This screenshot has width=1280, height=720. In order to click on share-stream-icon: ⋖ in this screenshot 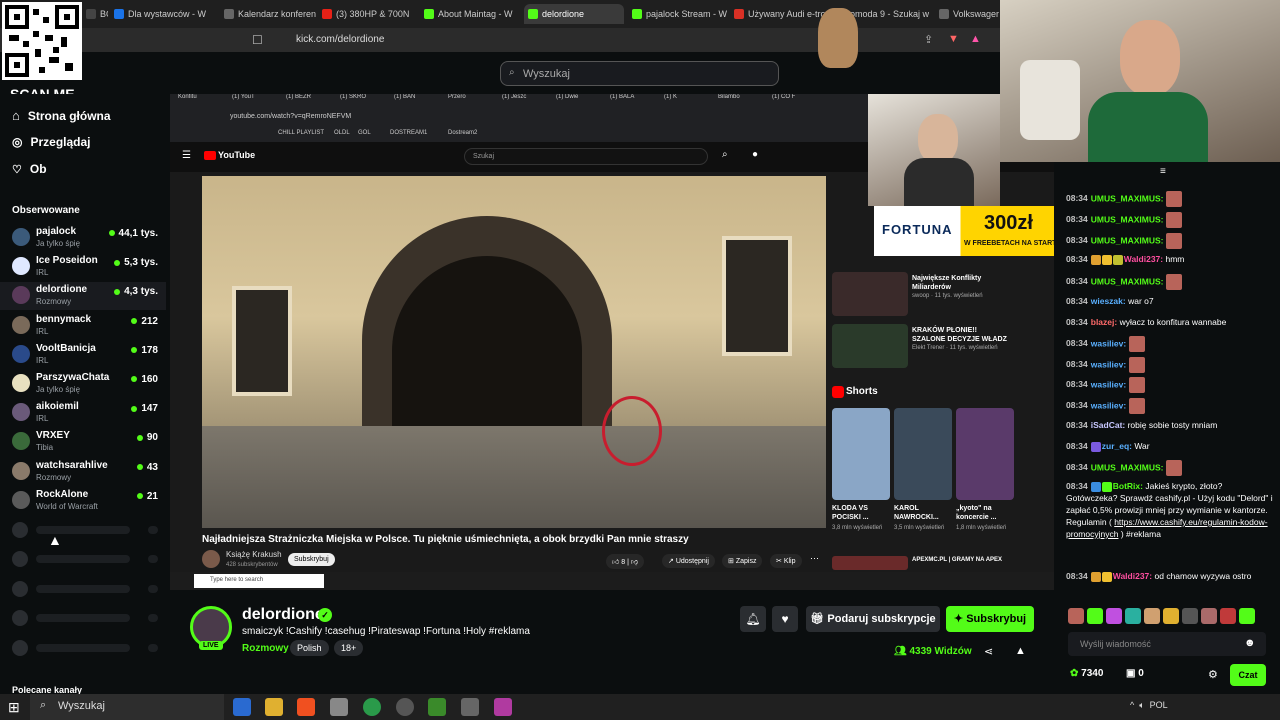, I will do `click(988, 651)`.